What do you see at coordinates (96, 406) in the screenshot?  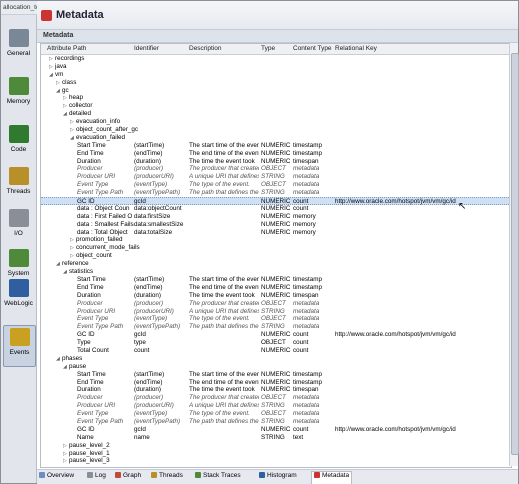 I see `attribute-path-cell: Producer URI` at bounding box center [96, 406].